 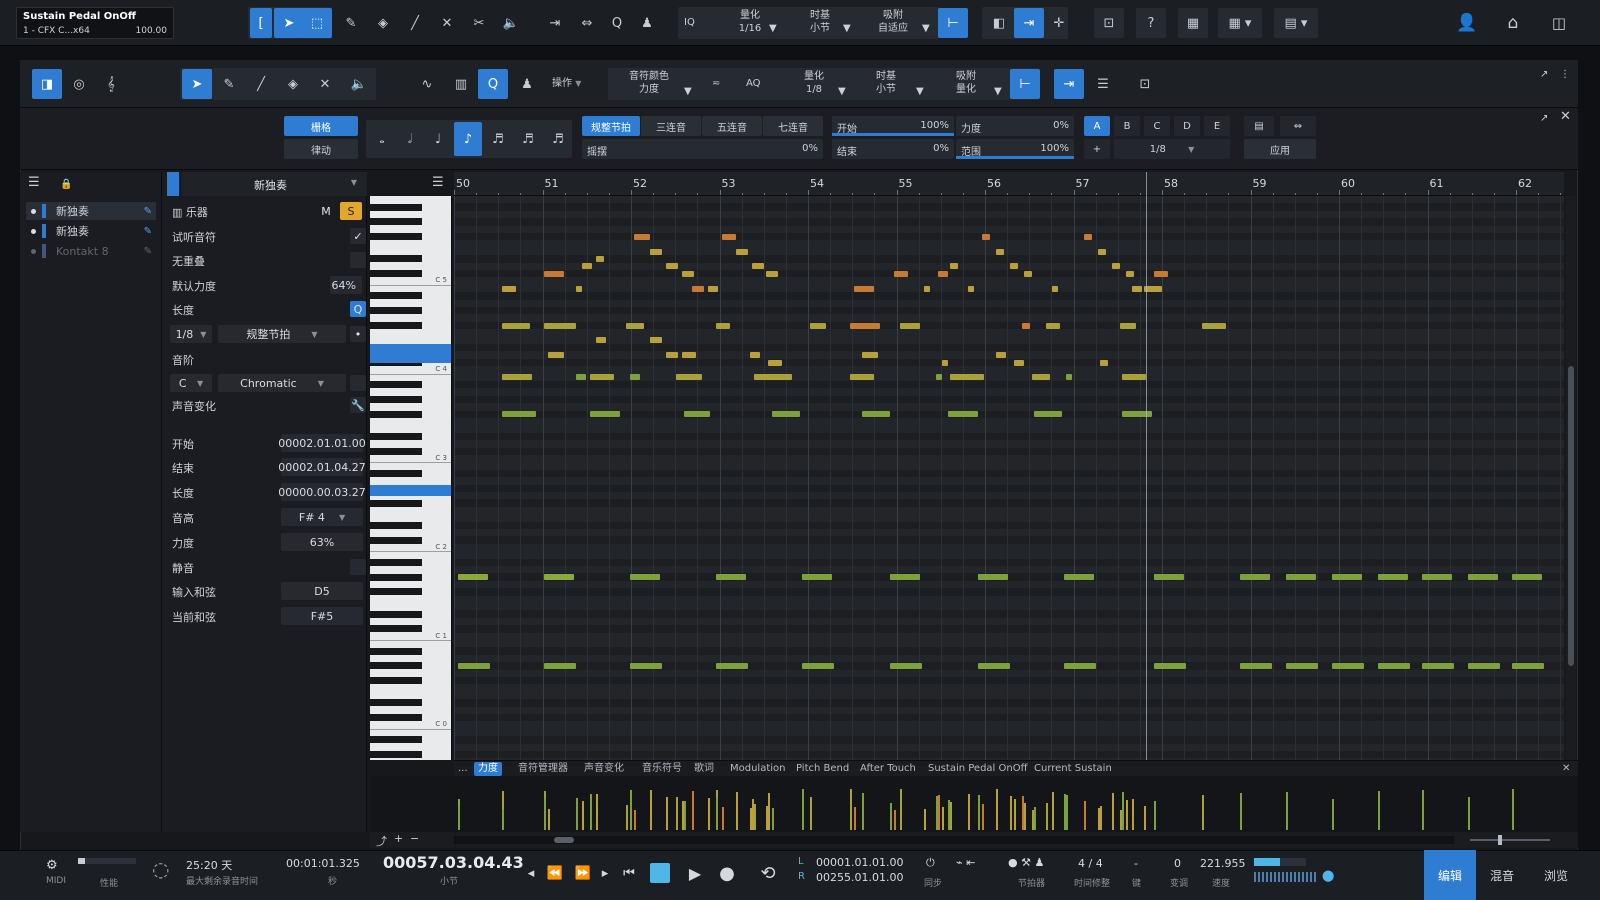 I want to click on preset-list-button: ▤, so click(x=1259, y=126).